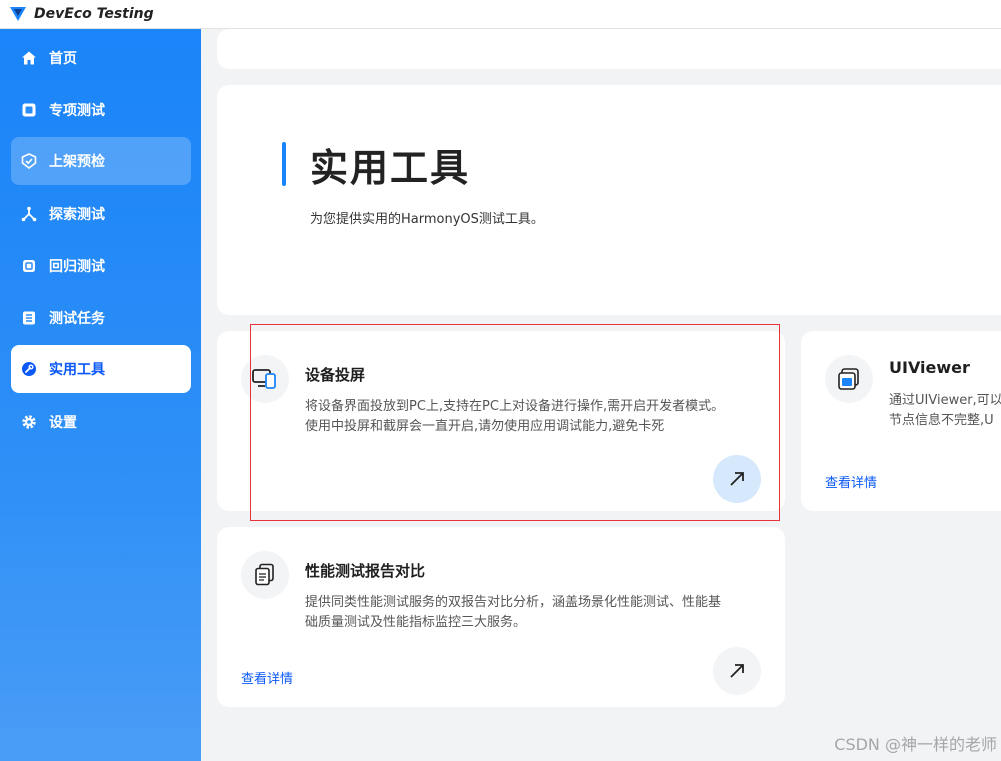 Image resolution: width=1001 pixels, height=761 pixels. I want to click on sidebar-item-regression-test: 回归测试, so click(101, 266).